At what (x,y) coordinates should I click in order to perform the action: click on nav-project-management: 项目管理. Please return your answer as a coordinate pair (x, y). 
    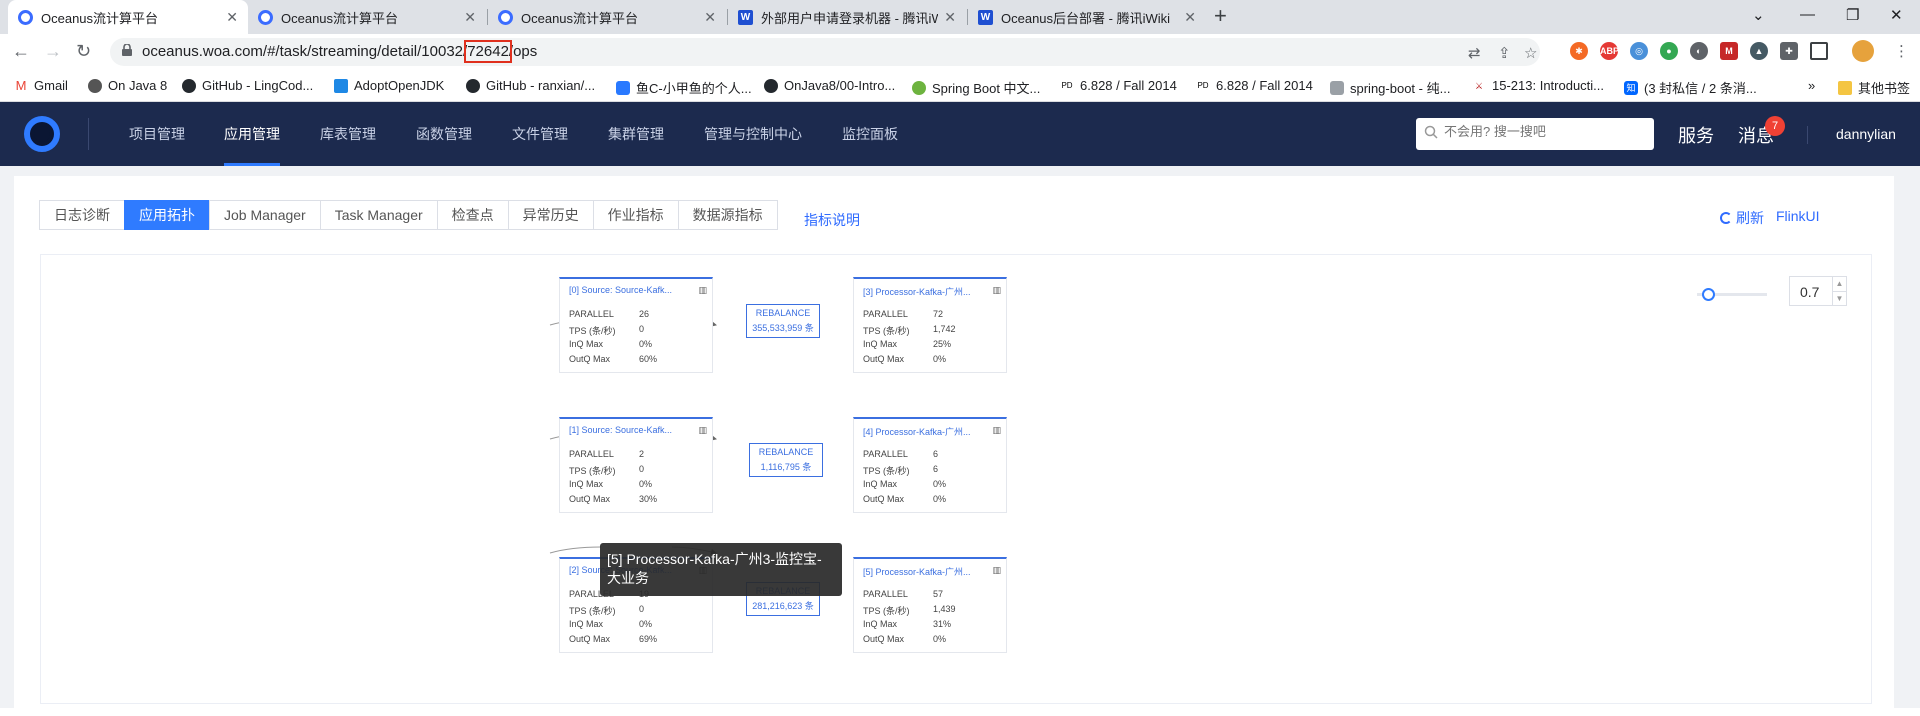
    Looking at the image, I should click on (157, 134).